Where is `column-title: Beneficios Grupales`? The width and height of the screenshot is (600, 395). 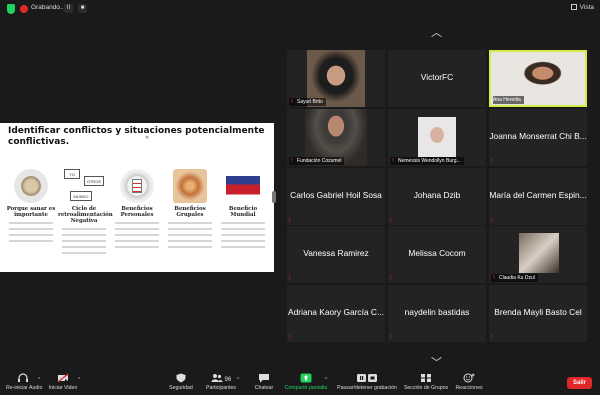
column-title: Beneficios Grupales is located at coordinates (190, 212).